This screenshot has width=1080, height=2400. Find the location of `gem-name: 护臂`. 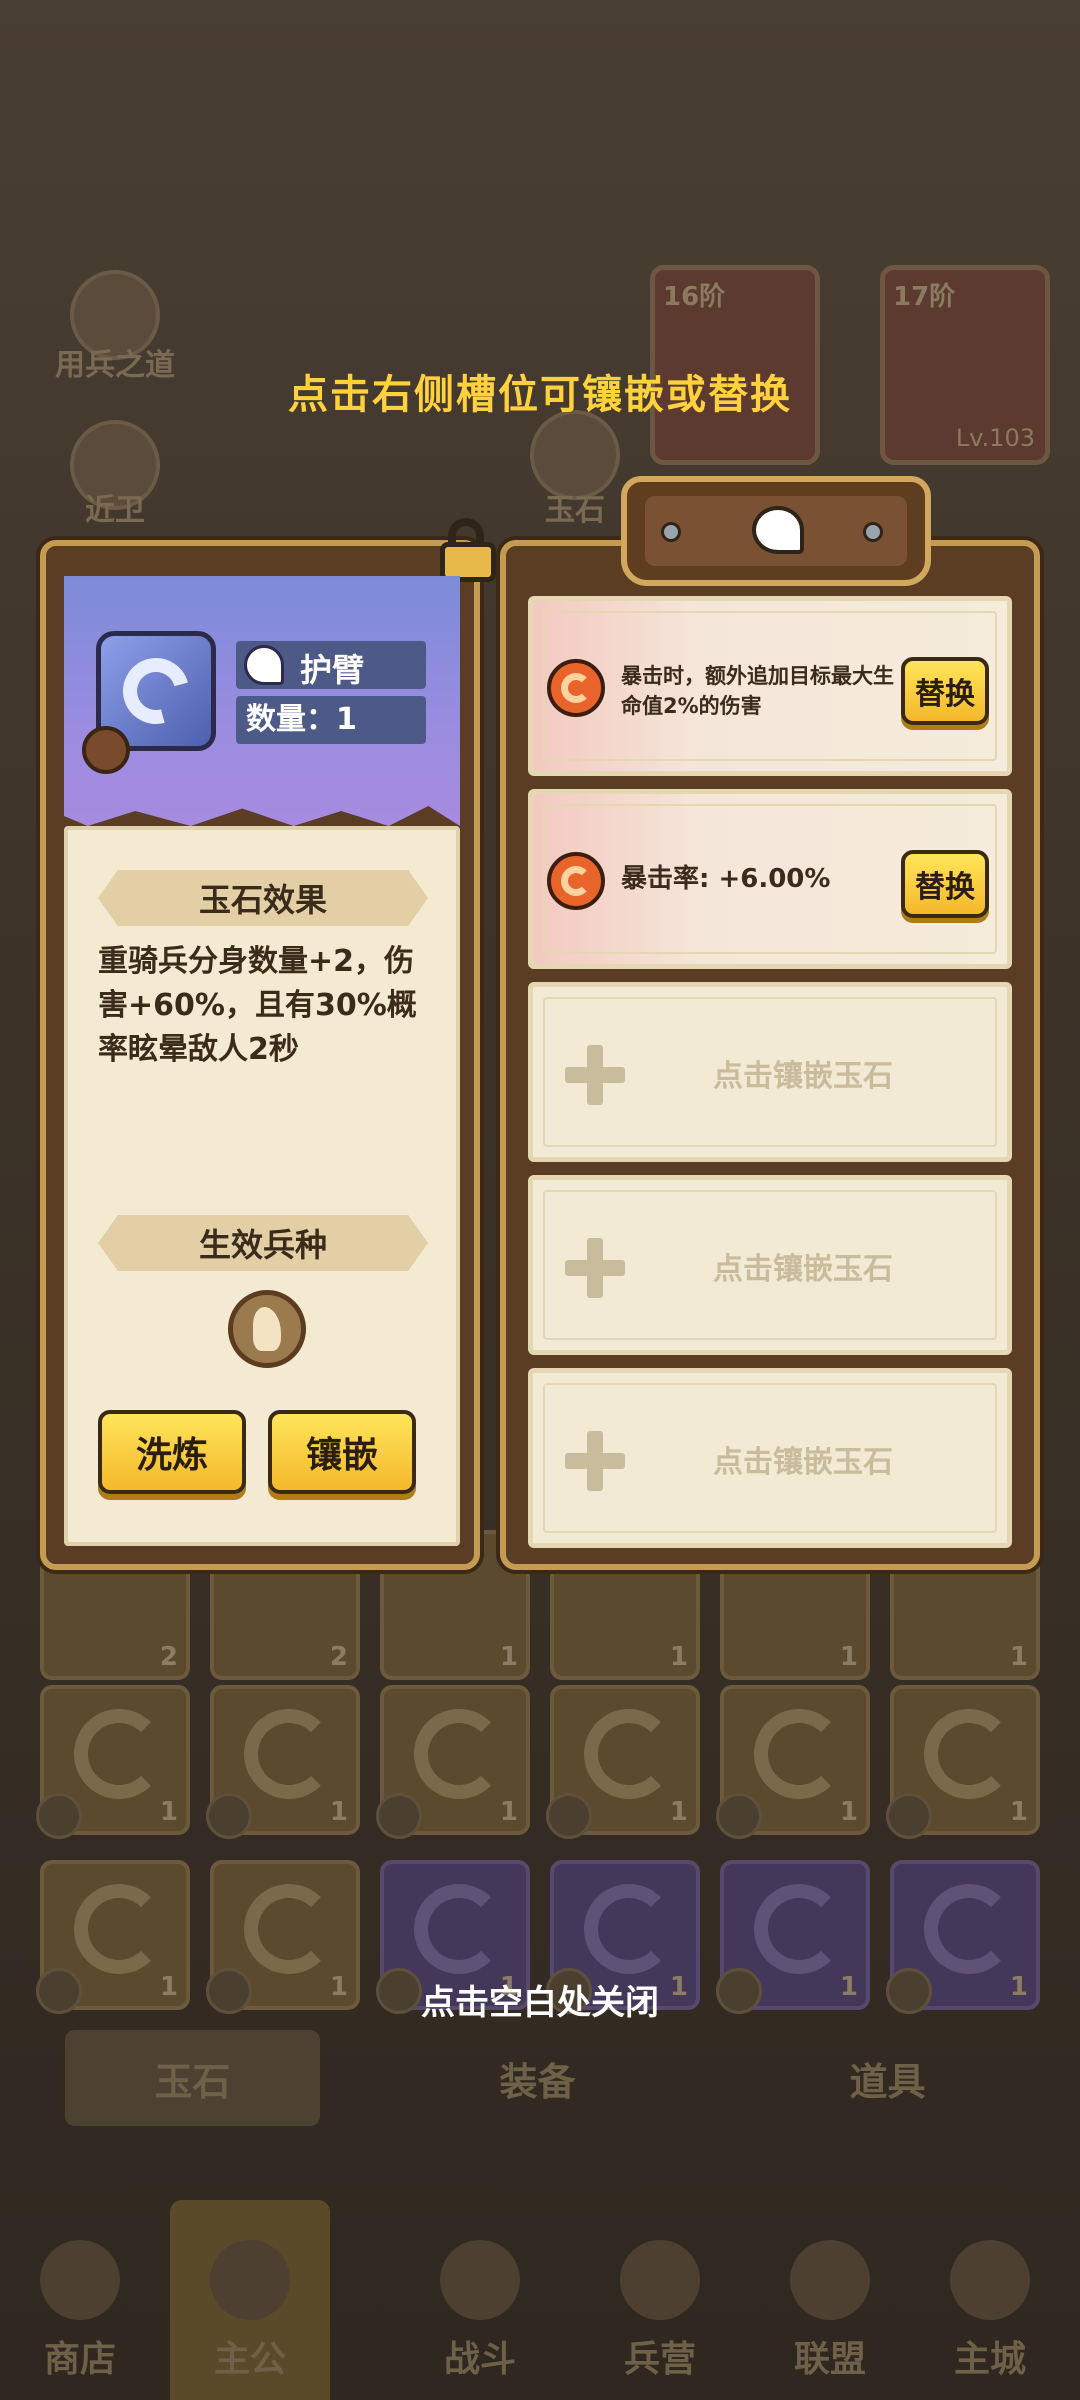

gem-name: 护臂 is located at coordinates (332, 670).